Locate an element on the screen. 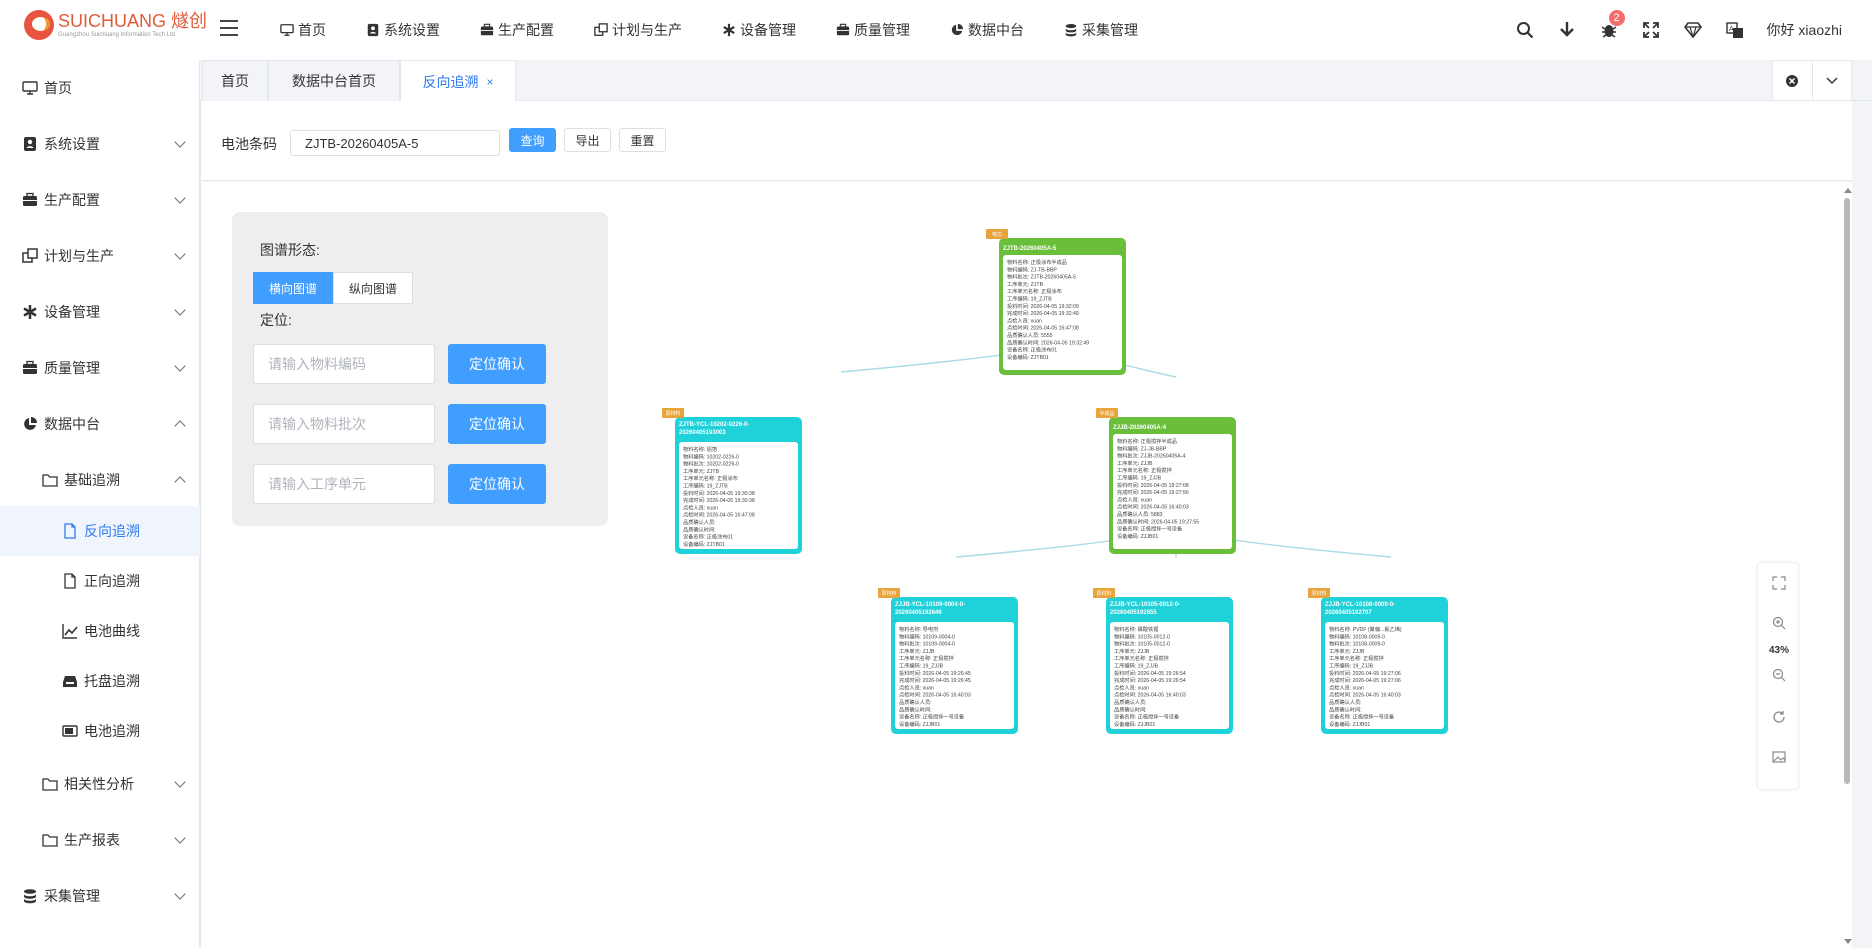  node-field: 物料名称: 正极涂布半成品 is located at coordinates (1037, 262).